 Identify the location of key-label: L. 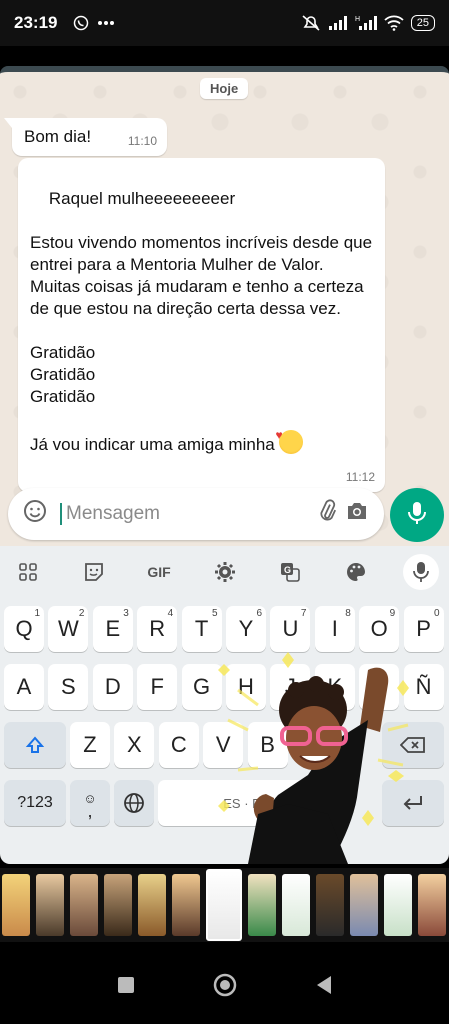
(379, 686).